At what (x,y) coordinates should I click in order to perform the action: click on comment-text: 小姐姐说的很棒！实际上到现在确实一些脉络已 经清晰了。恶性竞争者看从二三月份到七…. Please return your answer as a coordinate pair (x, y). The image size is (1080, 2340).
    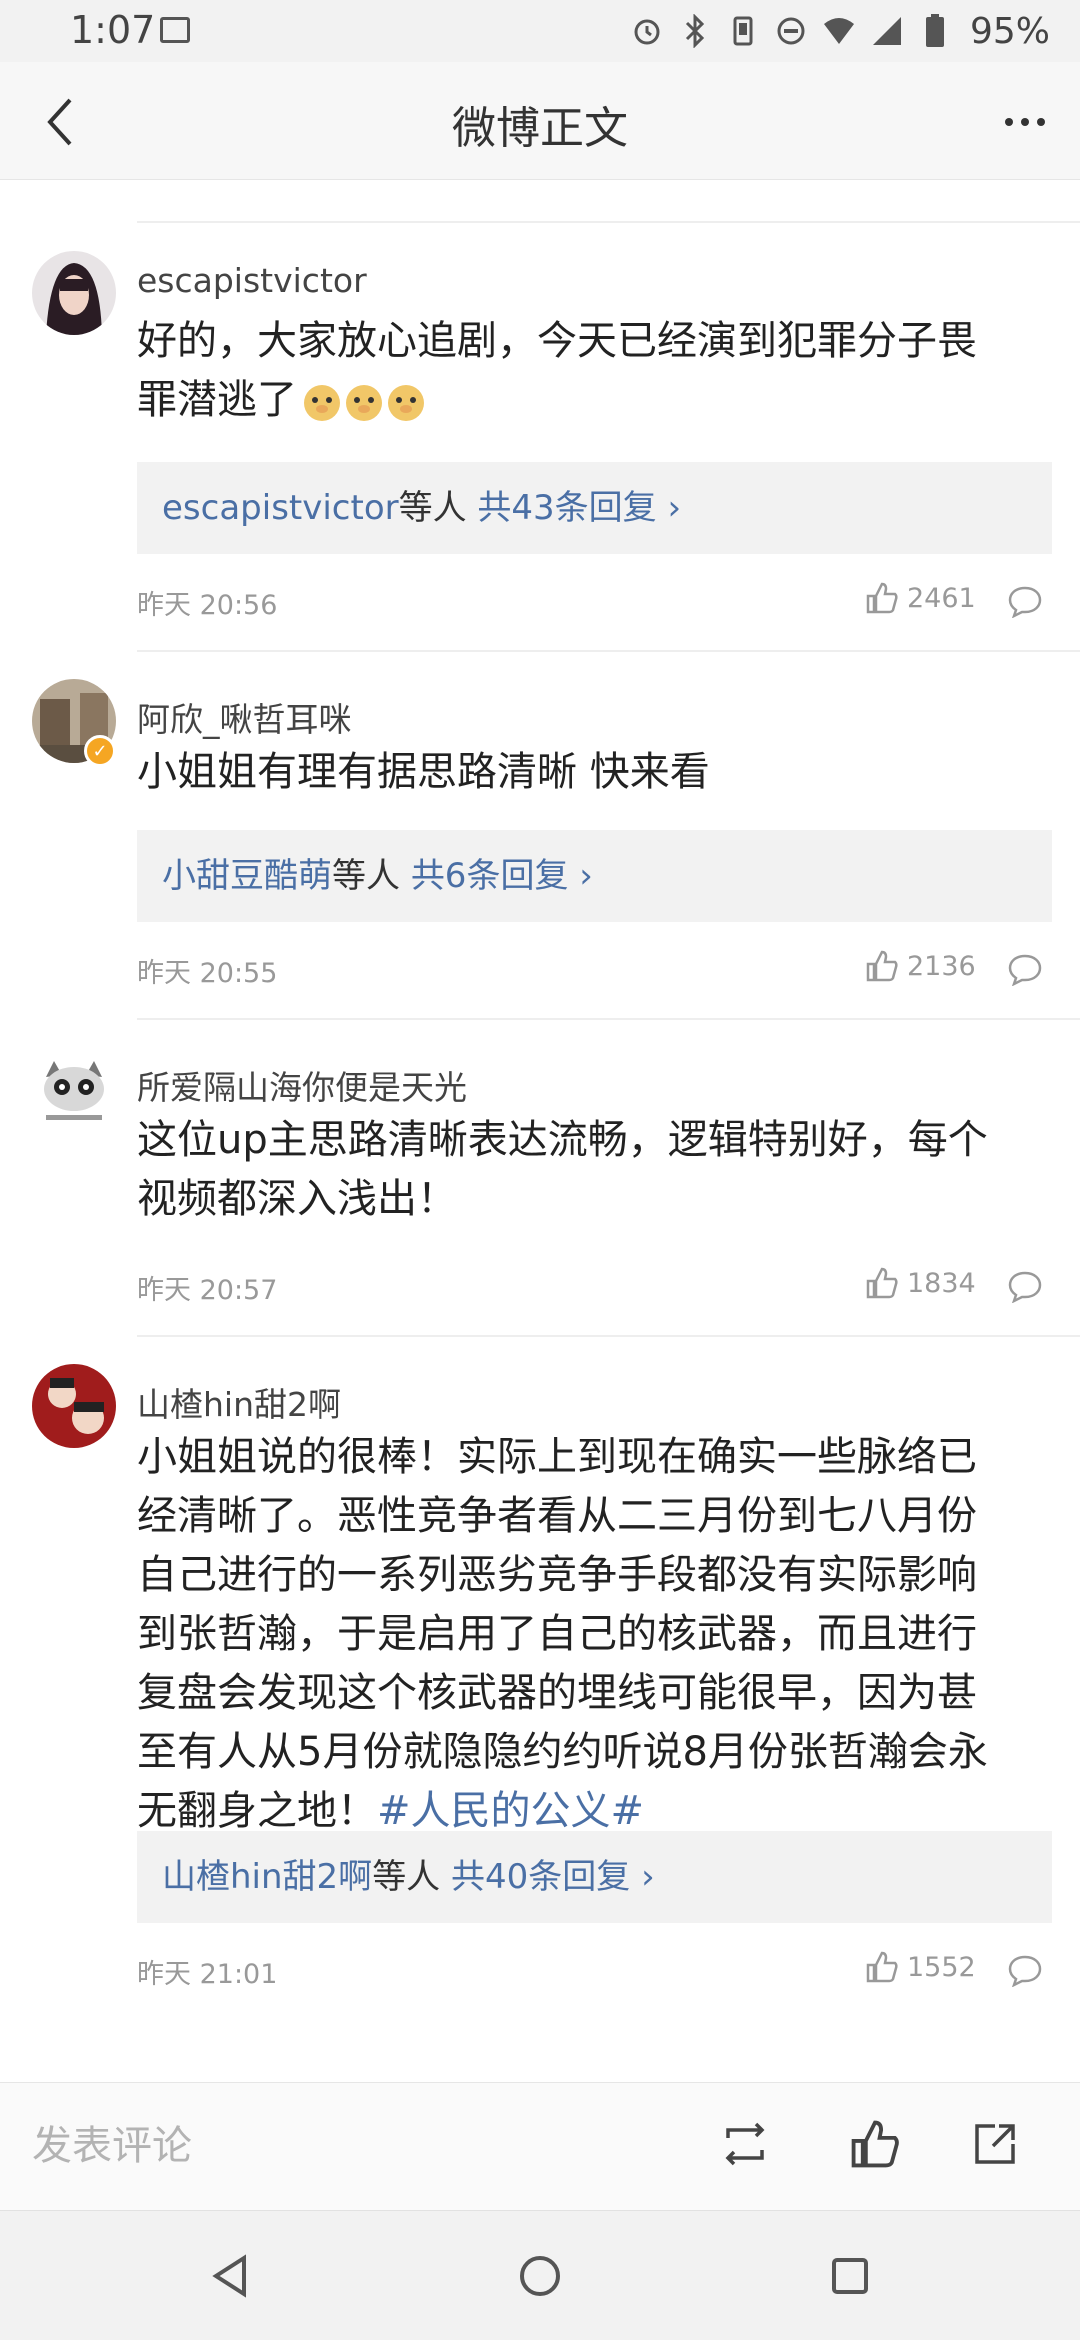
    Looking at the image, I should click on (587, 1634).